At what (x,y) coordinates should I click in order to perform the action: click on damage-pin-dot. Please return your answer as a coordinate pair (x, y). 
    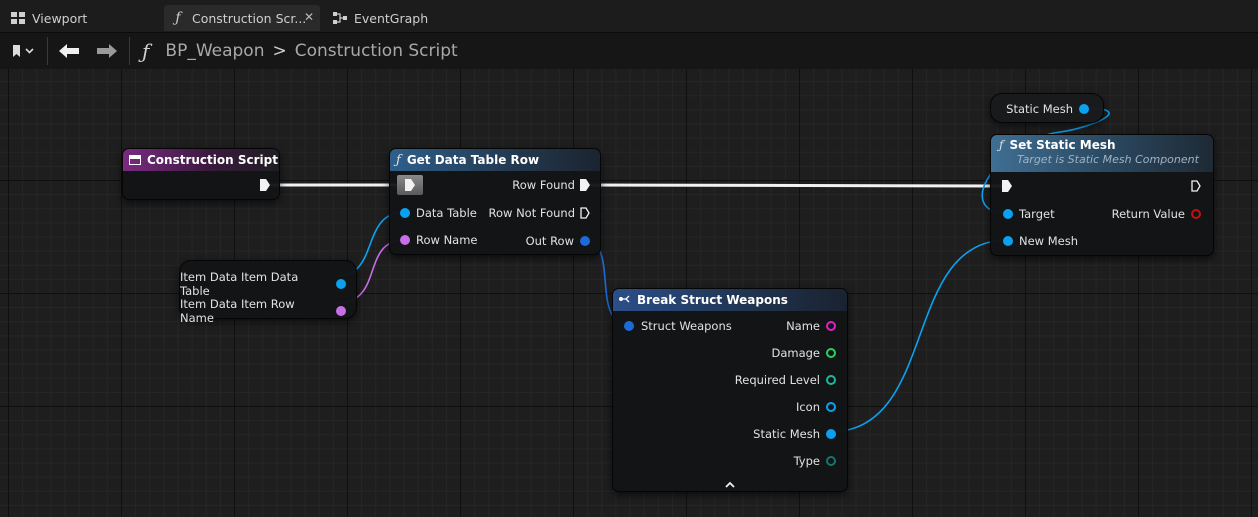
    Looking at the image, I should click on (831, 353).